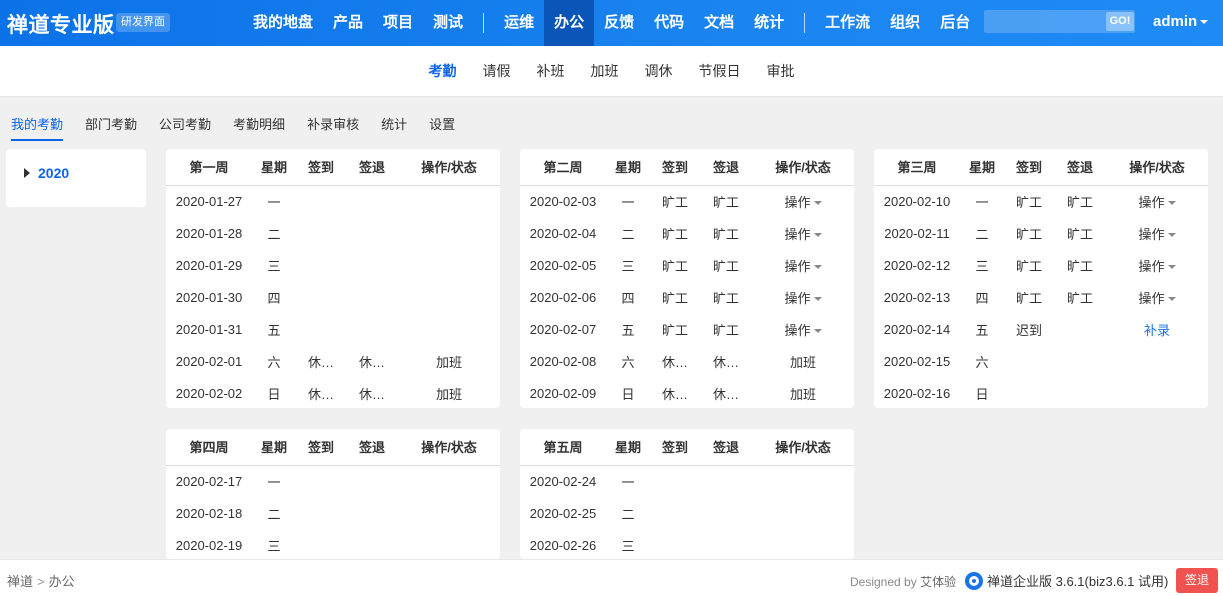  What do you see at coordinates (917, 393) in the screenshot?
I see `row-date: 2020-02-16` at bounding box center [917, 393].